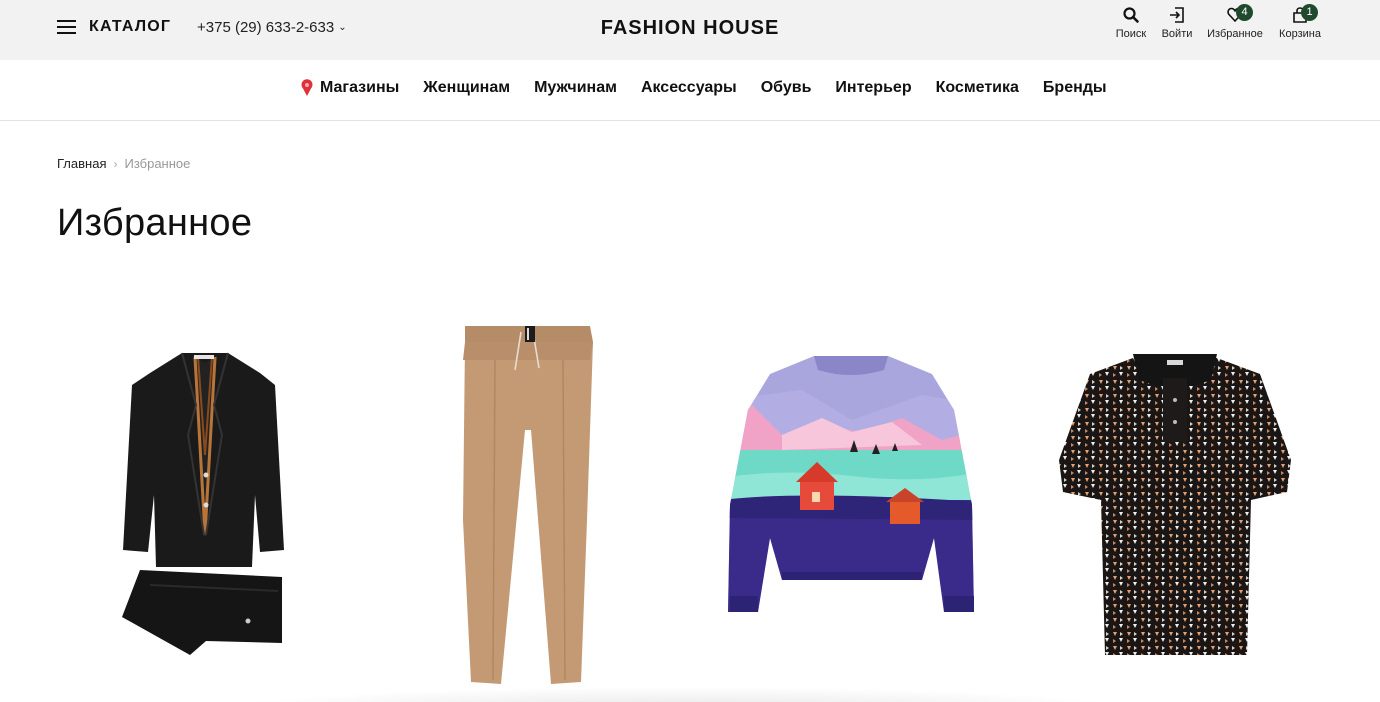 This screenshot has height=702, width=1380. What do you see at coordinates (1177, 34) in the screenshot?
I see `login-label: Войти` at bounding box center [1177, 34].